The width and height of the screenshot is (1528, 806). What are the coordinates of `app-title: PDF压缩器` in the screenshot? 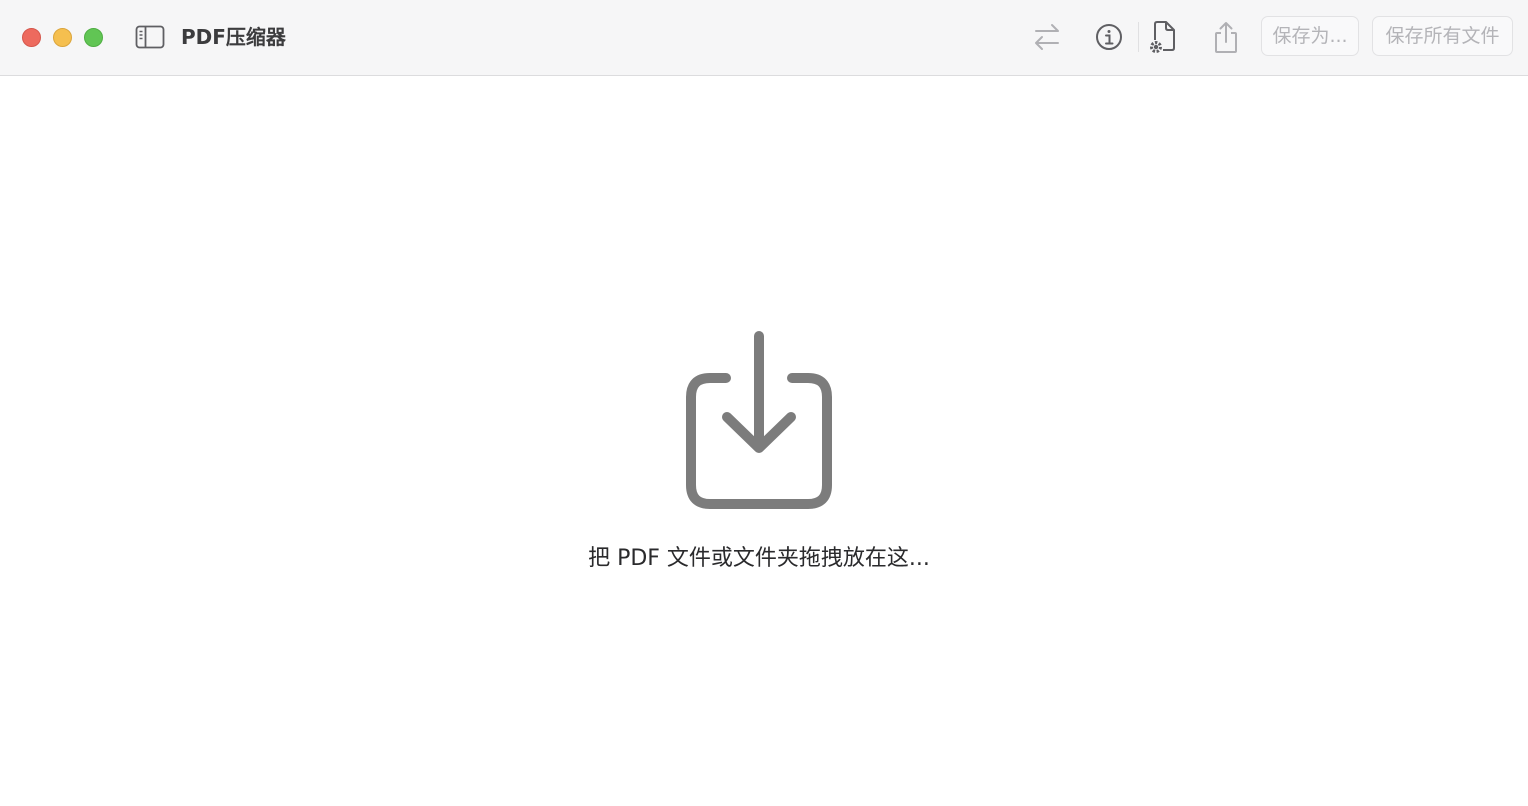 It's located at (233, 37).